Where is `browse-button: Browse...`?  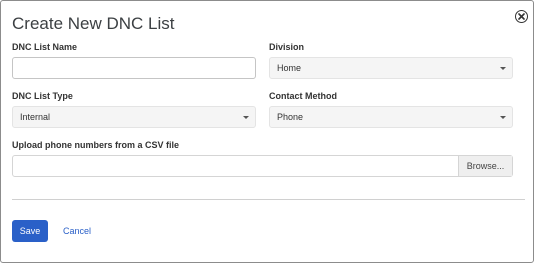 browse-button: Browse... is located at coordinates (485, 166).